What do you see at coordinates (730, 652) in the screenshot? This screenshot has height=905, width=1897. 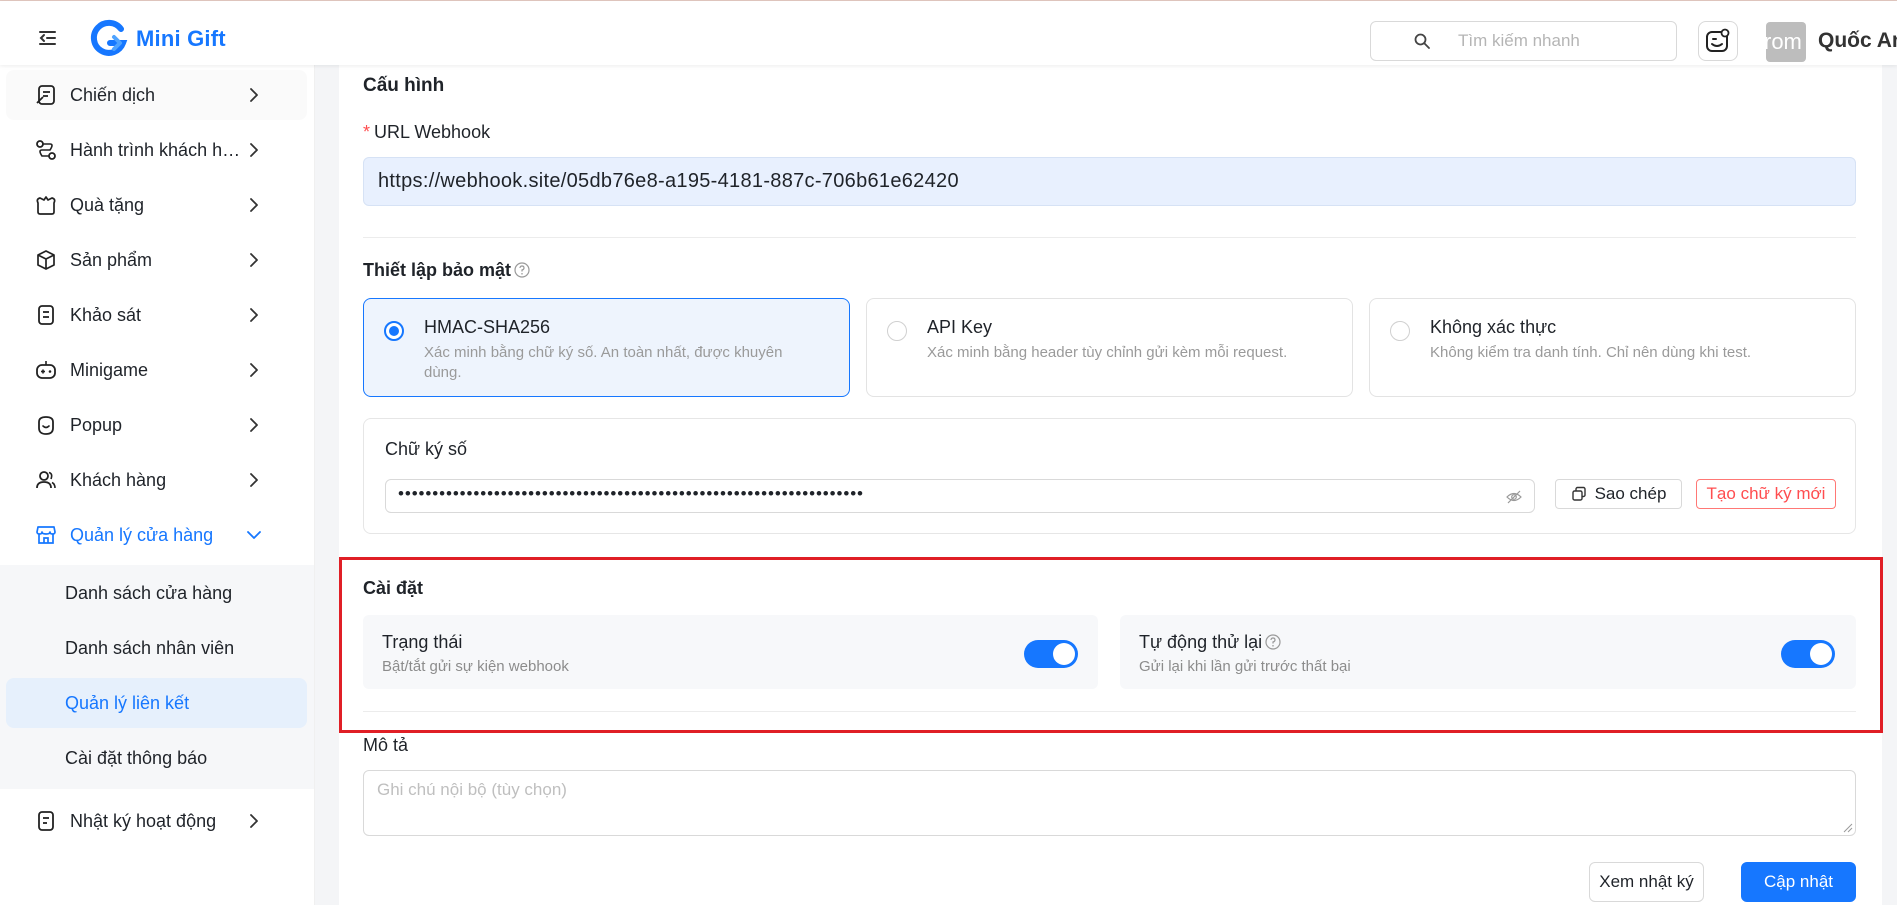 I see `status-setting: Trạng thái Bật/tắt gửi sự kiện webhook` at bounding box center [730, 652].